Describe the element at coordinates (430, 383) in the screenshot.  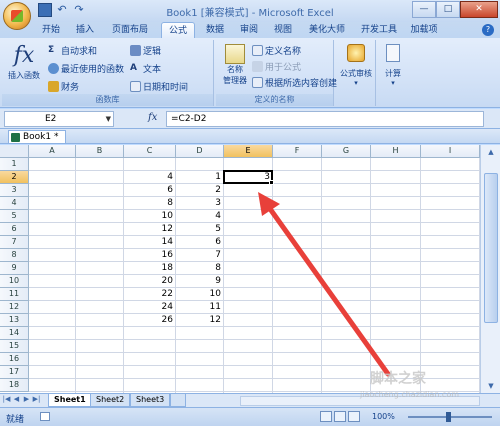
I see `watermark: 脚本之家 jiaocheng.chazidian.com` at that location.